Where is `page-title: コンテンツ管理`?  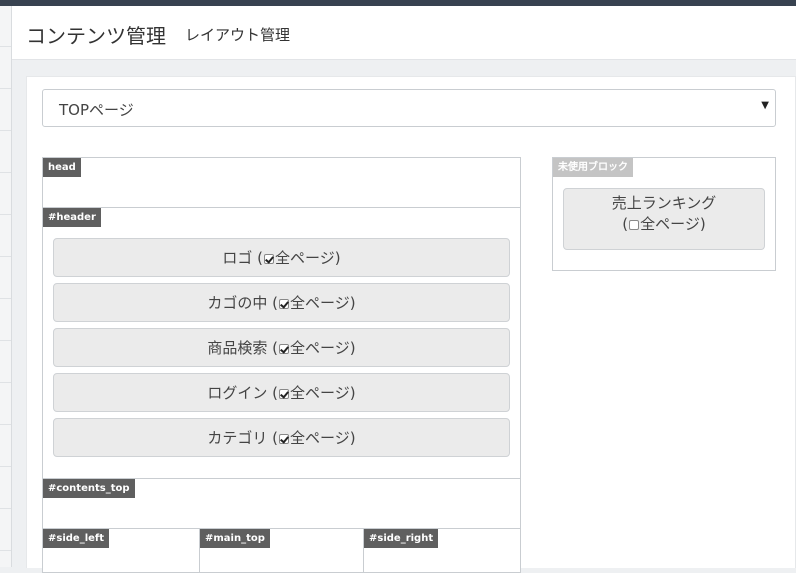
page-title: コンテンツ管理 is located at coordinates (96, 36).